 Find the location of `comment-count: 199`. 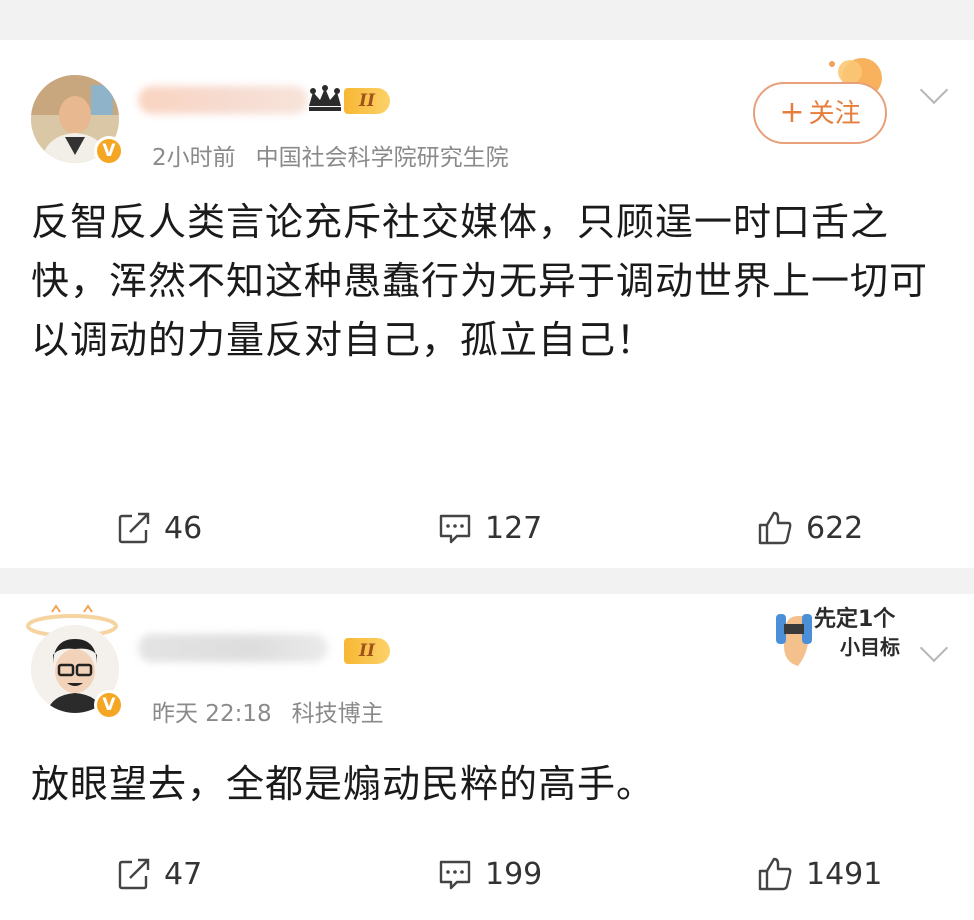

comment-count: 199 is located at coordinates (514, 874).